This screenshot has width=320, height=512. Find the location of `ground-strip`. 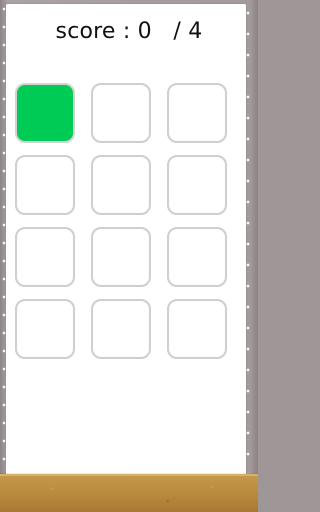

ground-strip is located at coordinates (129, 493).